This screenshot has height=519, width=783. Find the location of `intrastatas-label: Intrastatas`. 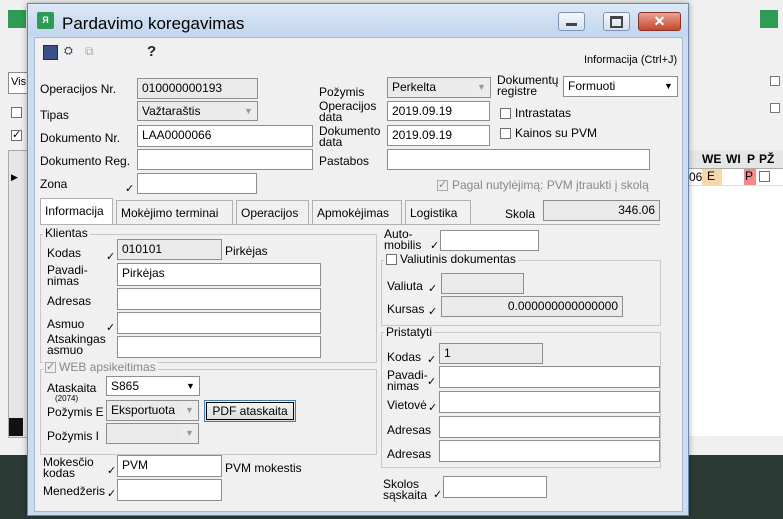

intrastatas-label: Intrastatas is located at coordinates (543, 113).